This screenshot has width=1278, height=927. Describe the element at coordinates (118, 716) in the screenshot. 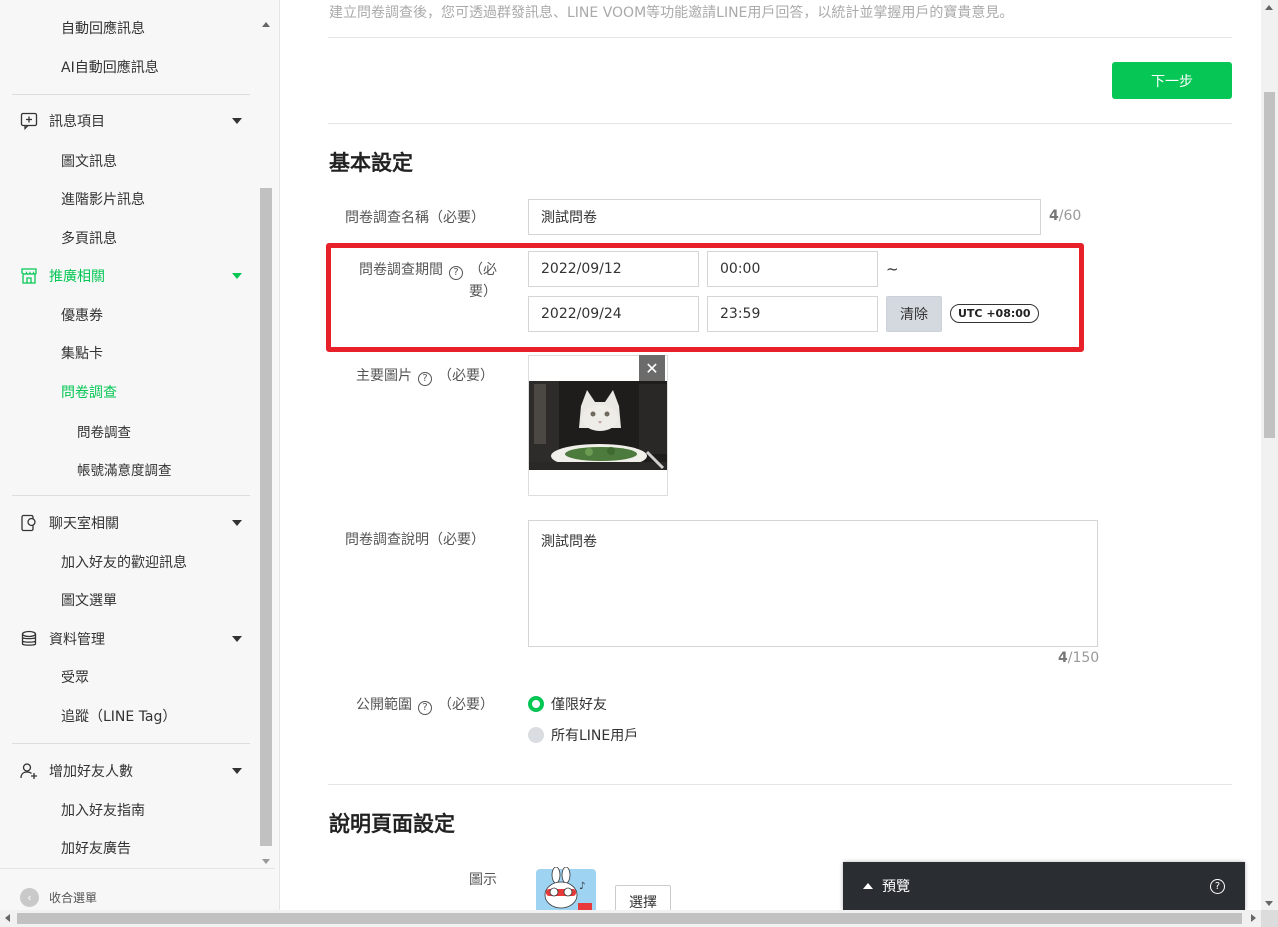

I see `sidebar-item-line-tag: 追蹤（LINE Tag）` at that location.